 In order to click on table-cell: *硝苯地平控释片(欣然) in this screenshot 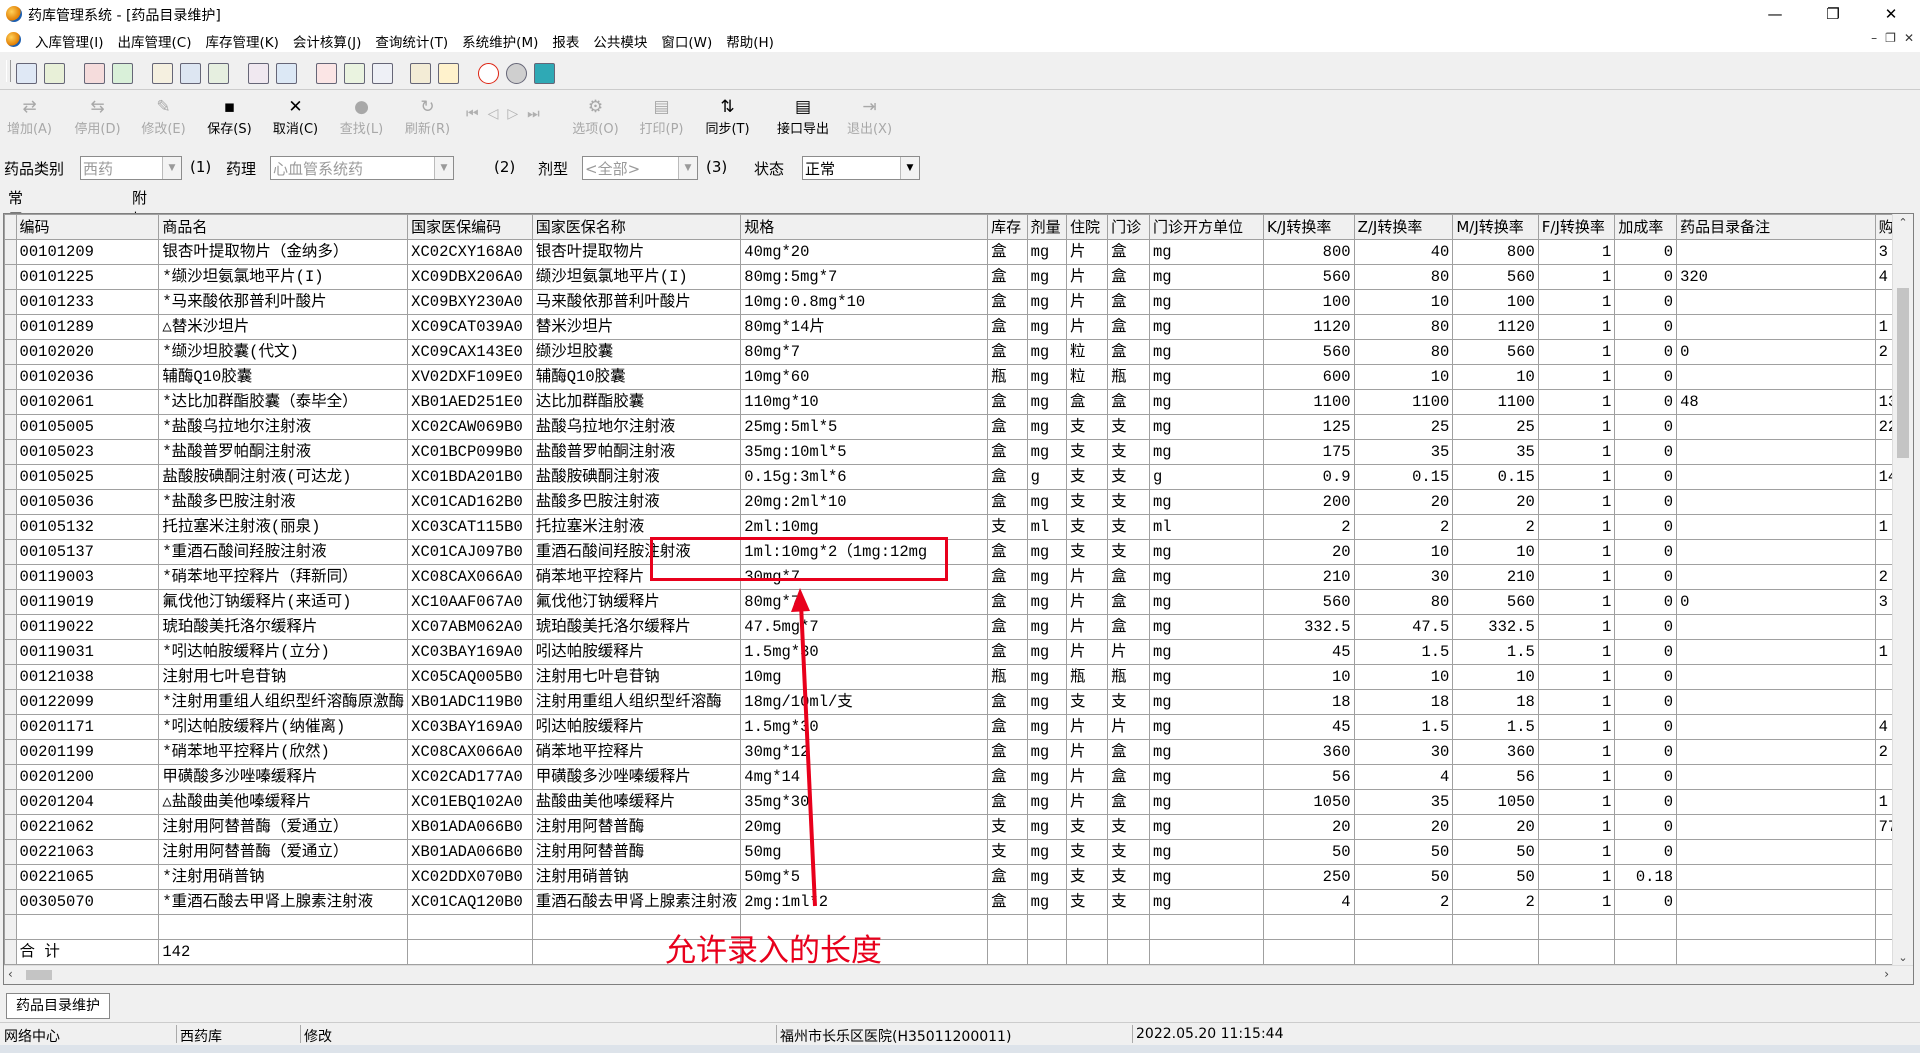, I will do `click(283, 752)`.